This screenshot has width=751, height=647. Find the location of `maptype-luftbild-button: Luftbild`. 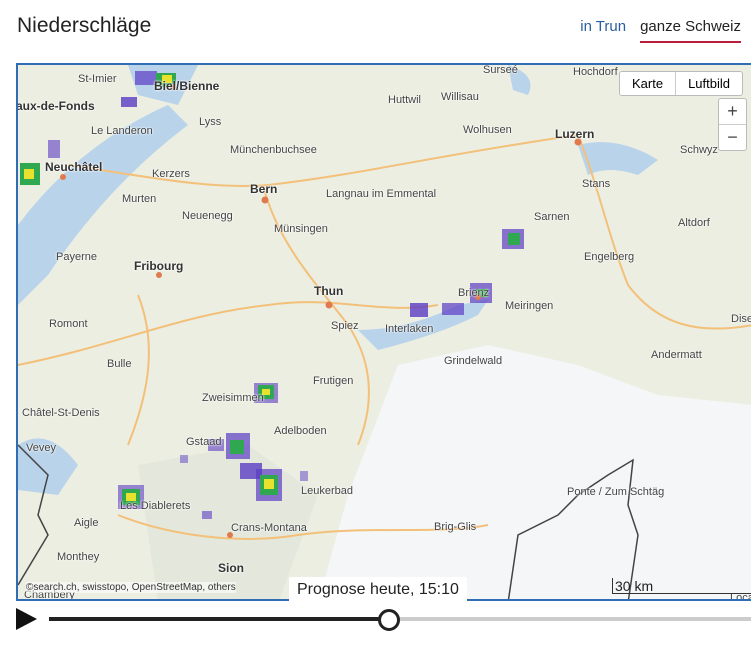

maptype-luftbild-button: Luftbild is located at coordinates (709, 83).